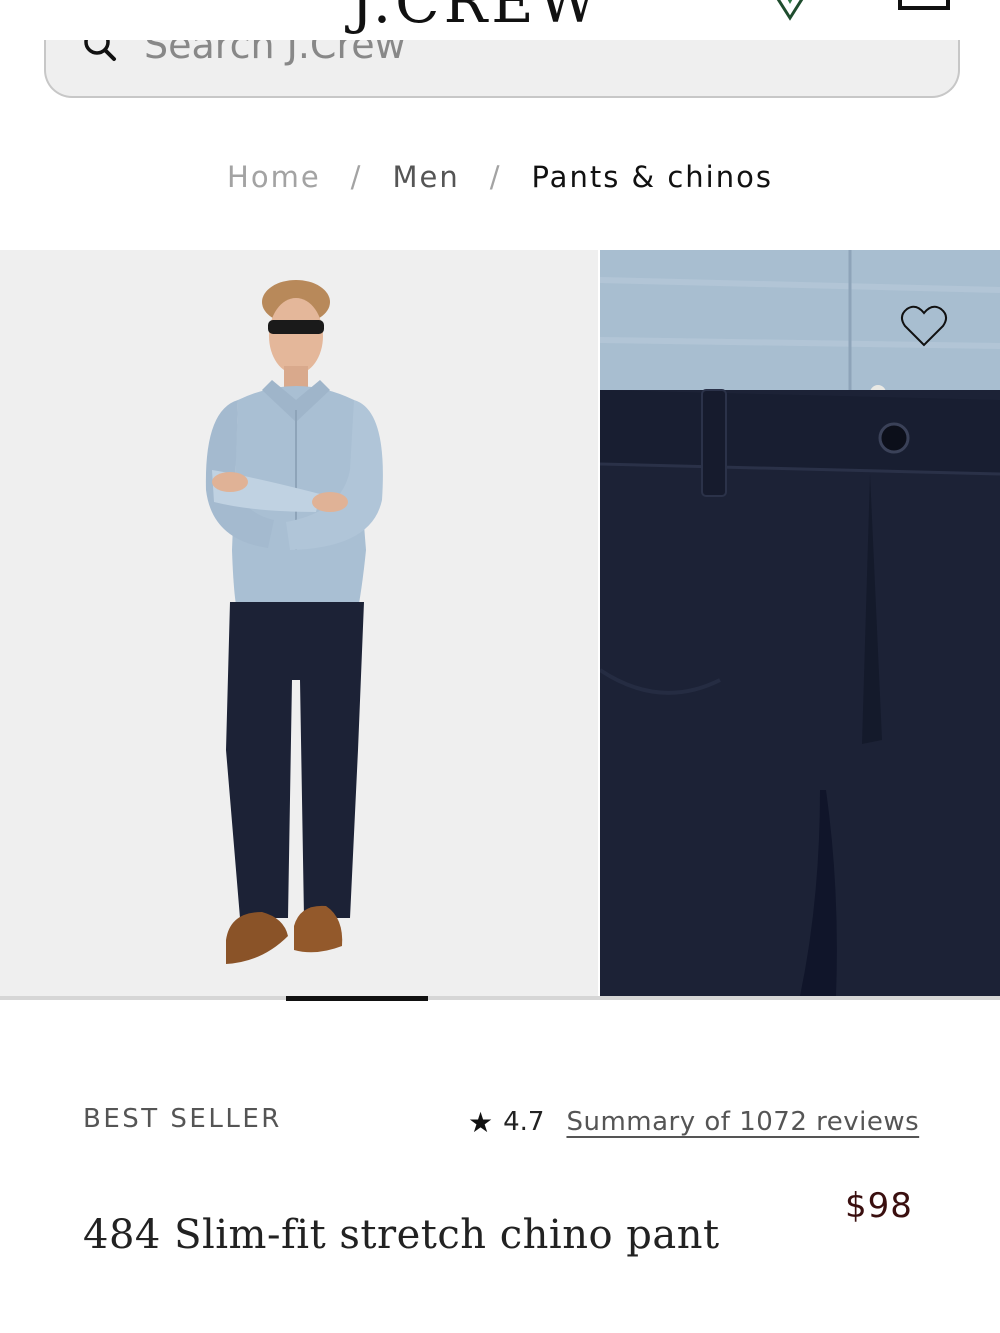  I want to click on shopping-bag-icon, so click(924, 6).